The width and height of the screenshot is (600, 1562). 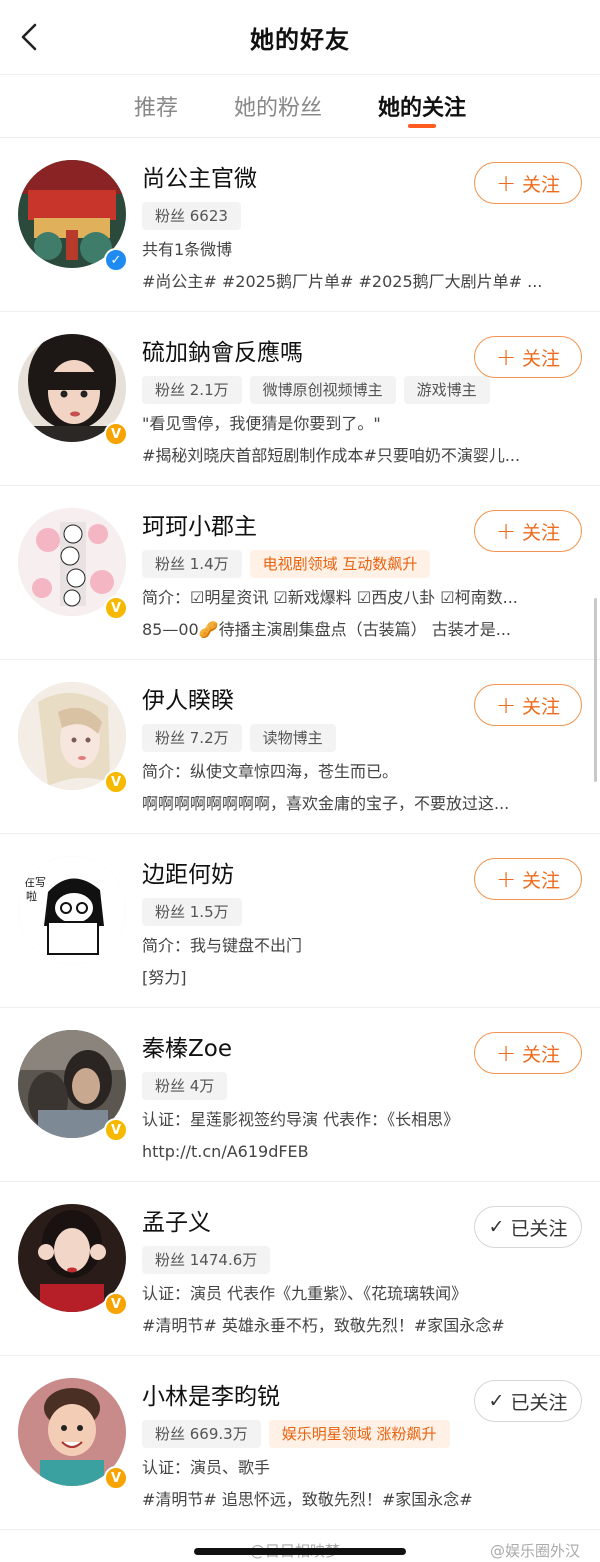 What do you see at coordinates (206, 1467) in the screenshot?
I see `description-line: 认证：演员、歌手` at bounding box center [206, 1467].